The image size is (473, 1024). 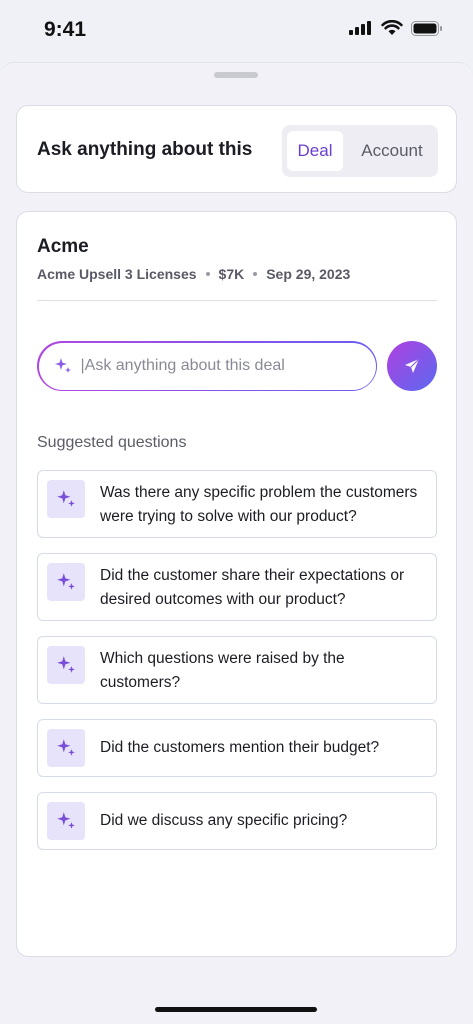 What do you see at coordinates (240, 747) in the screenshot?
I see `suggested-question-text: Did the customers mention their budget?` at bounding box center [240, 747].